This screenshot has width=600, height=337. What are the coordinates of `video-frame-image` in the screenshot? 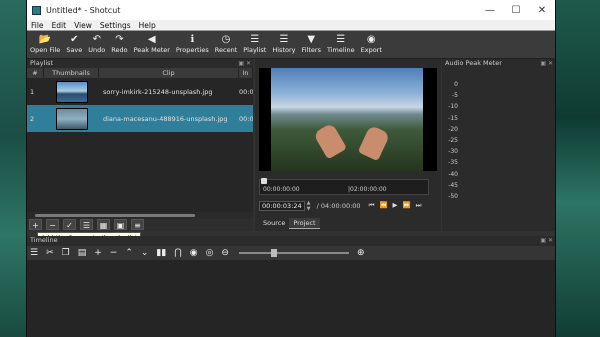 It's located at (347, 119).